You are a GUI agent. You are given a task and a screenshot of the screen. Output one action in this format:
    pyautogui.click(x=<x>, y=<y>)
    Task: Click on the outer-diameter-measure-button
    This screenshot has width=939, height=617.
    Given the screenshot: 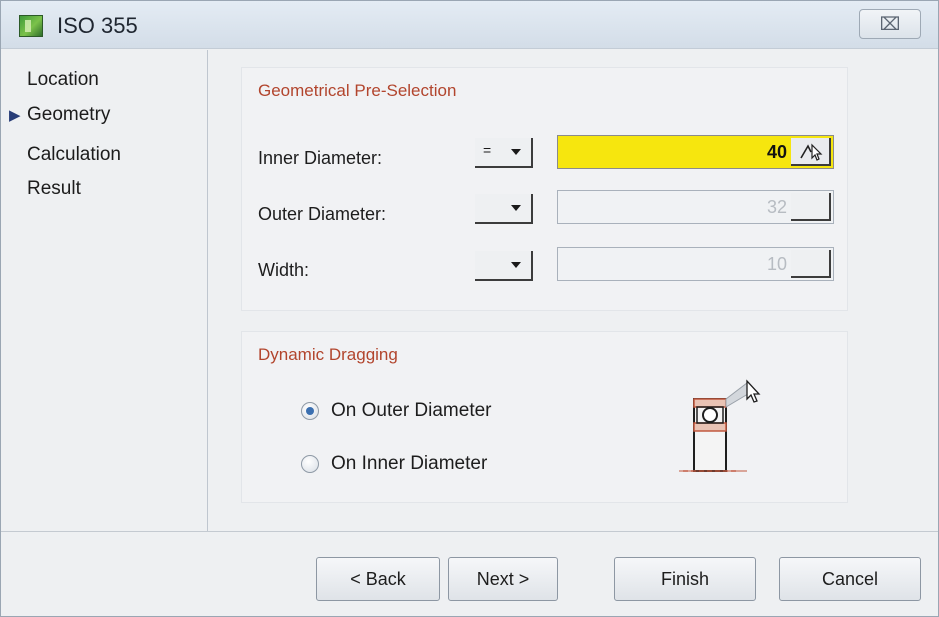 What is the action you would take?
    pyautogui.click(x=811, y=207)
    